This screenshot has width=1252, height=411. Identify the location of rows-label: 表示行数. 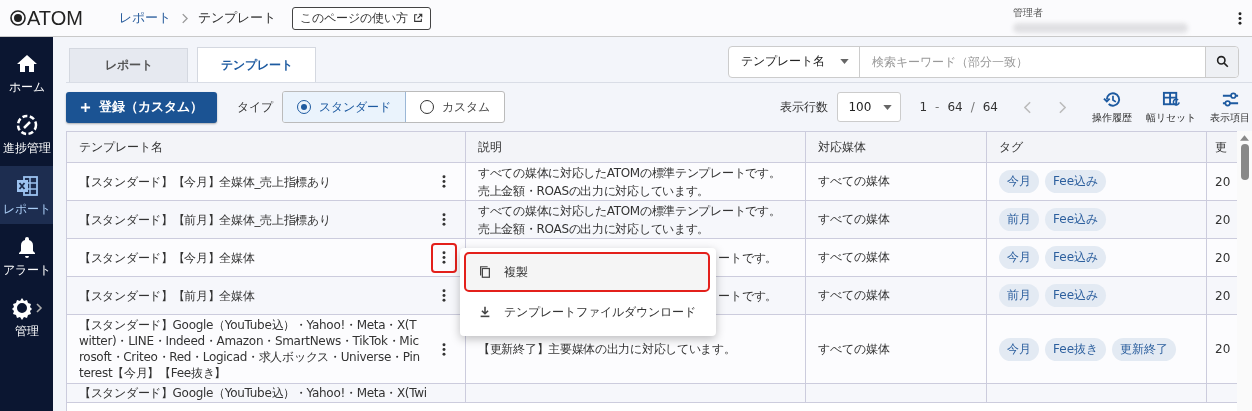
(804, 107).